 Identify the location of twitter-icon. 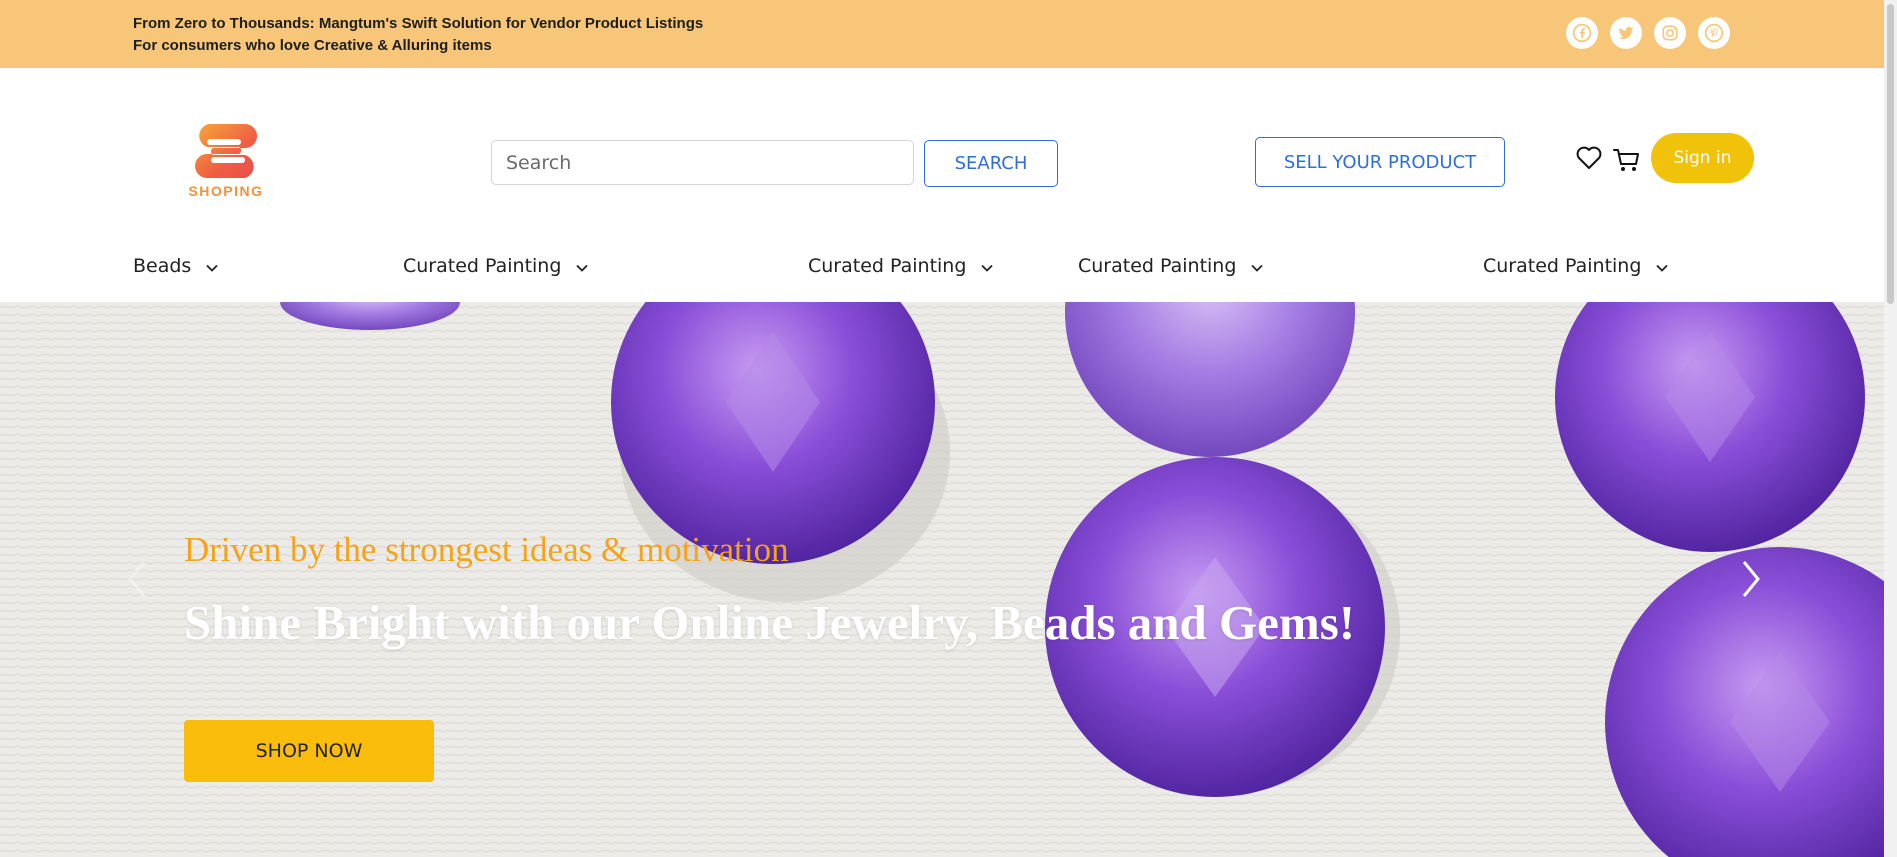
(1626, 33).